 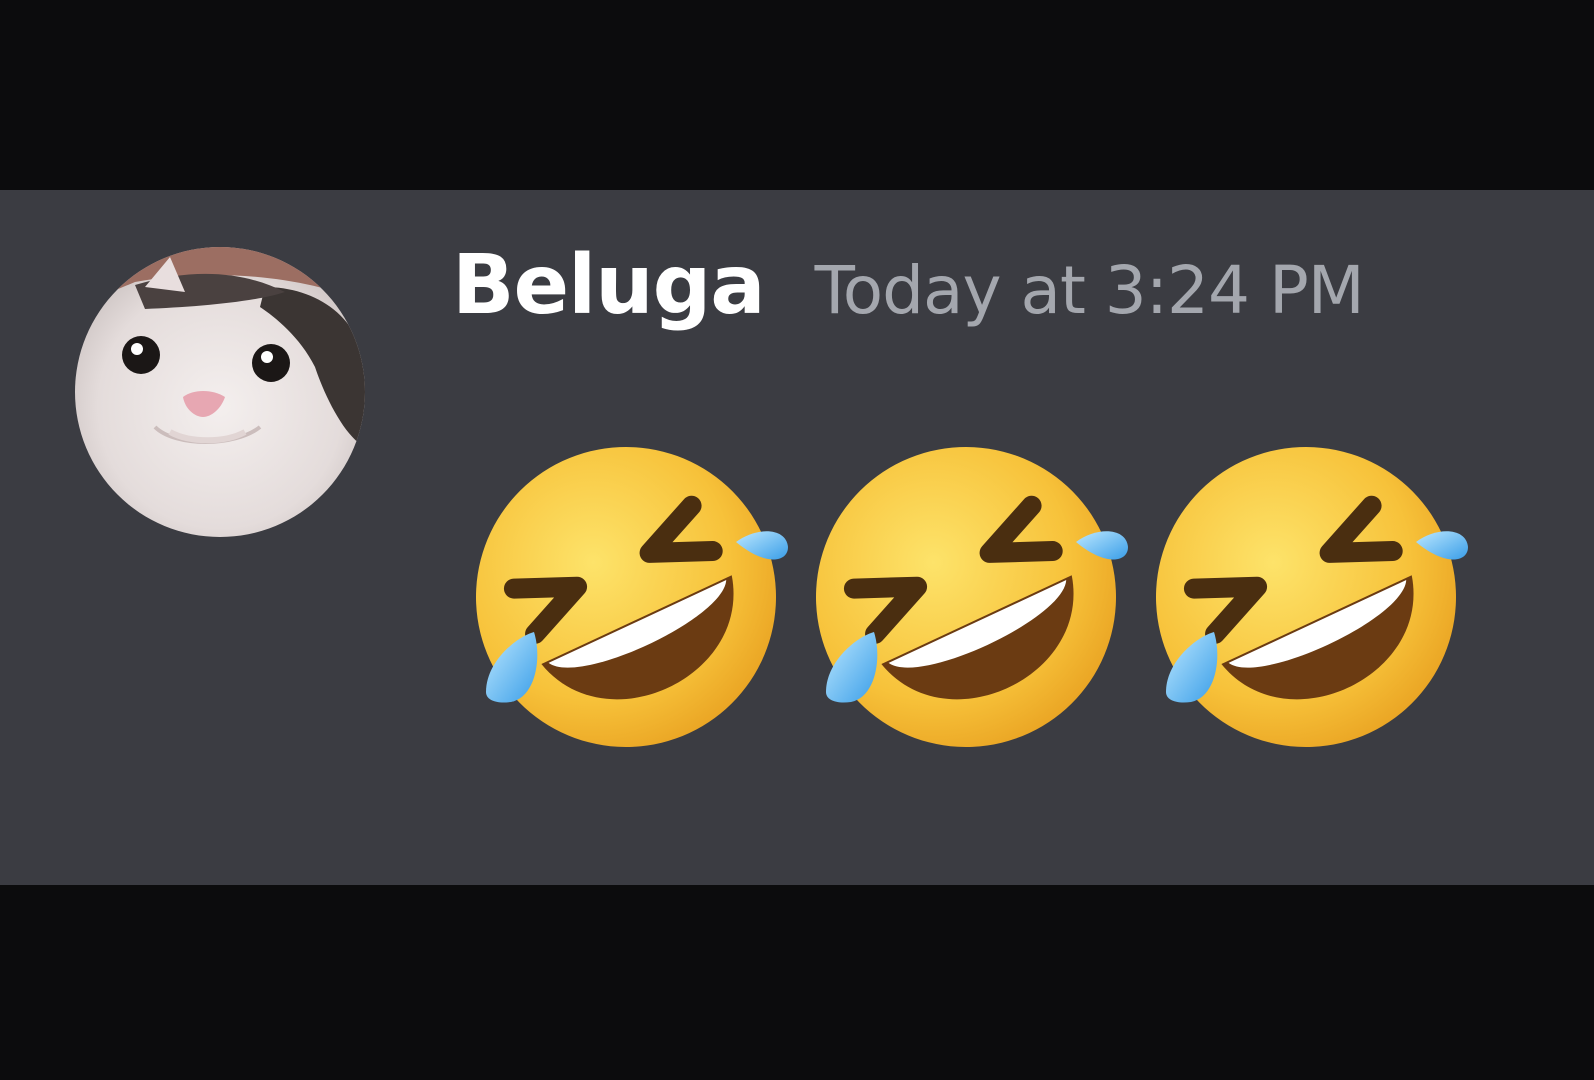 What do you see at coordinates (1090, 290) in the screenshot?
I see `message-timestamp: Today at 3:24 PM` at bounding box center [1090, 290].